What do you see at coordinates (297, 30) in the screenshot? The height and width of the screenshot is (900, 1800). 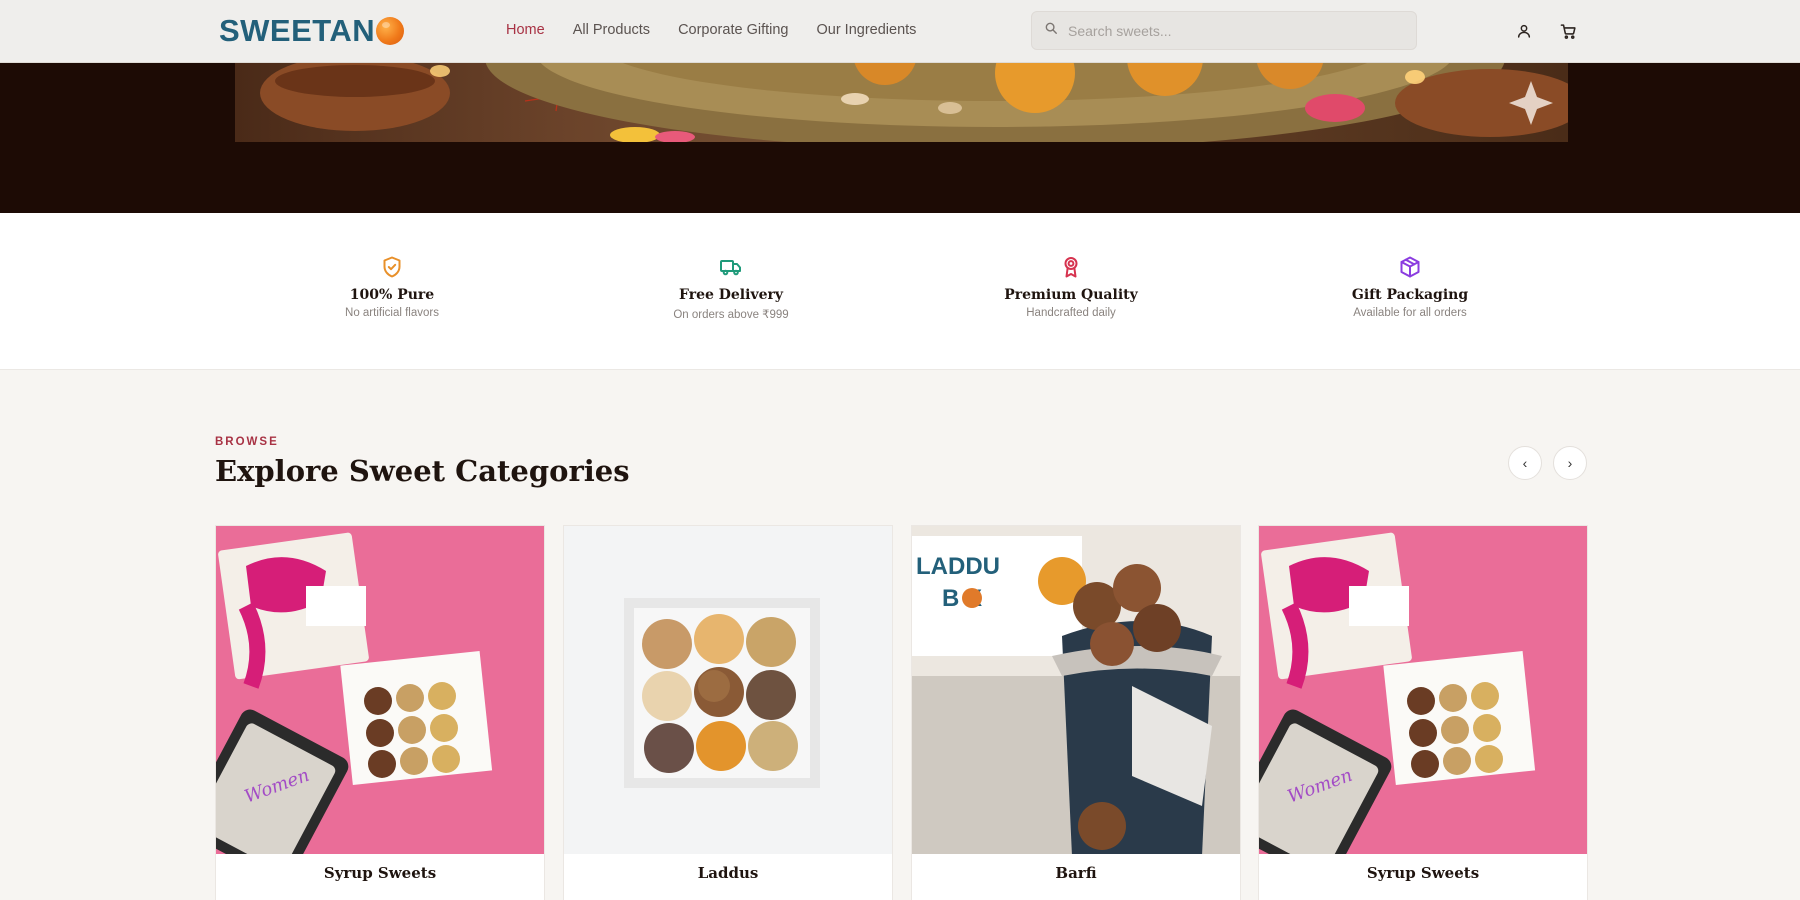 I see `logo-text: SWEETAN` at bounding box center [297, 30].